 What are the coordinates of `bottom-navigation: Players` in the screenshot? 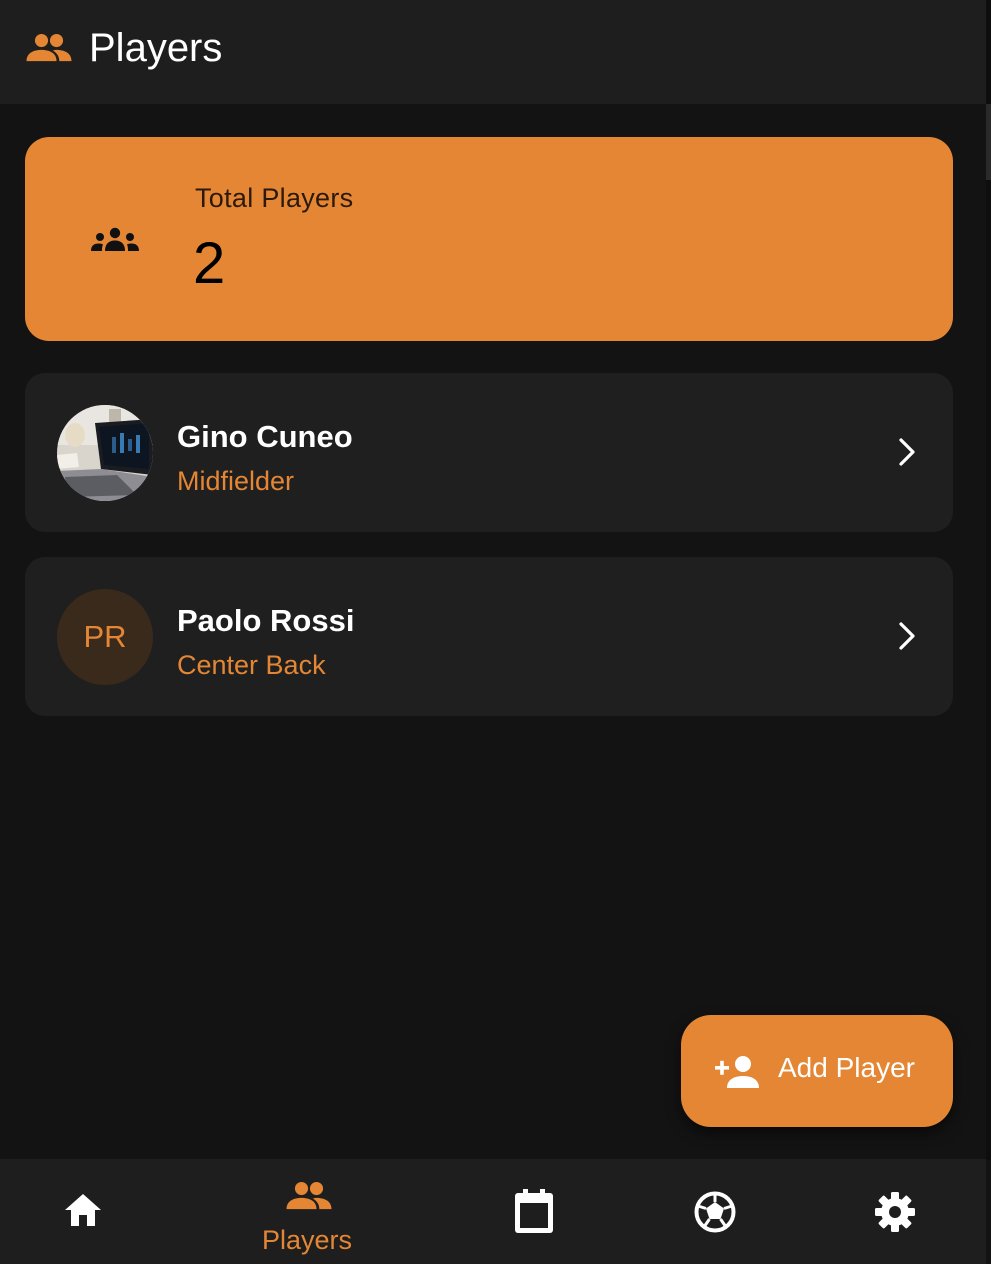 It's located at (493, 1211).